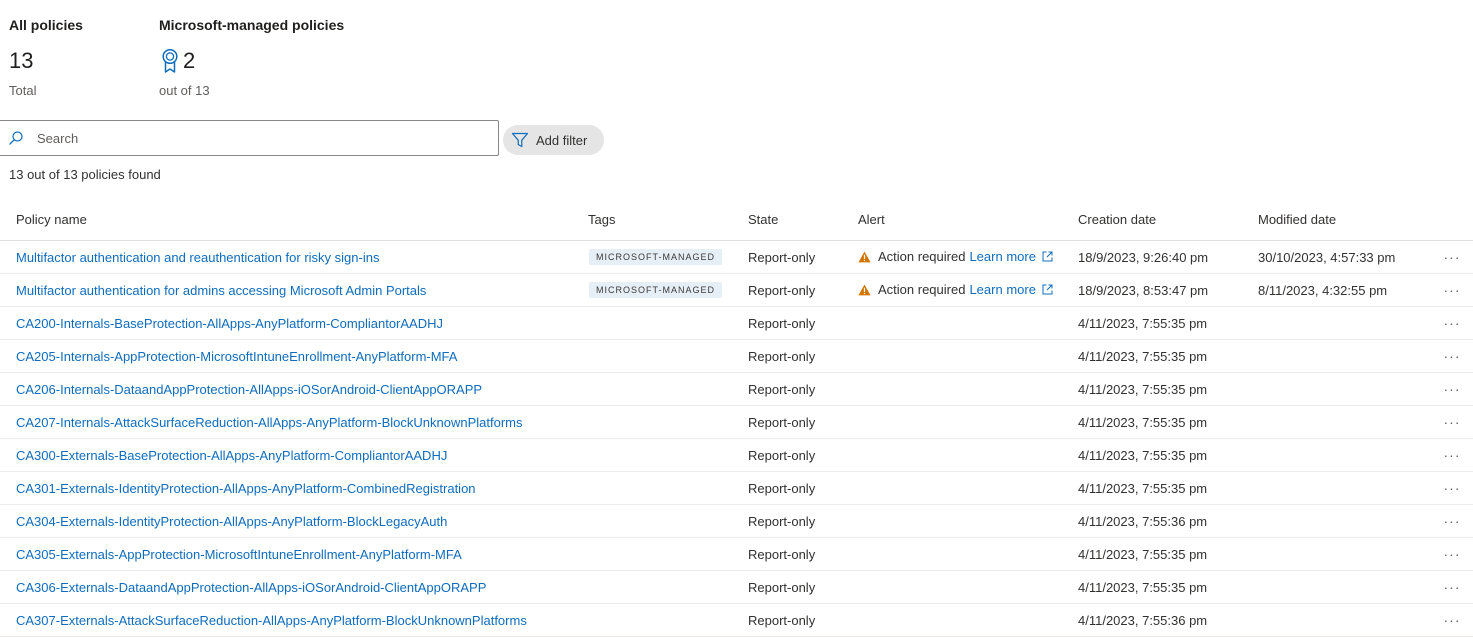 This screenshot has height=637, width=1473. What do you see at coordinates (23, 90) in the screenshot?
I see `all-policies-sub: Total` at bounding box center [23, 90].